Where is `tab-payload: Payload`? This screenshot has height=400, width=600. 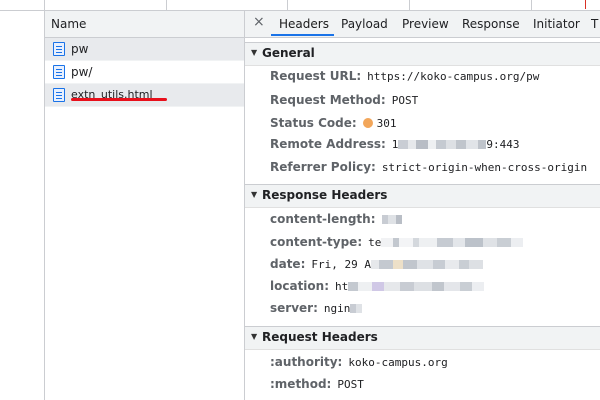 tab-payload: Payload is located at coordinates (364, 24).